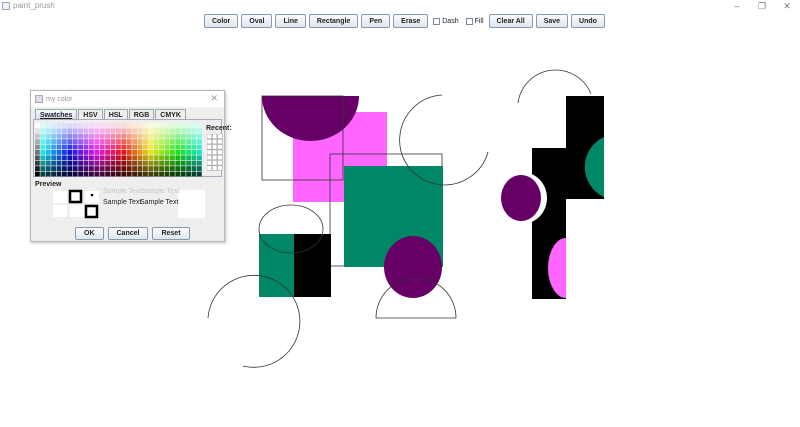 The width and height of the screenshot is (800, 427). What do you see at coordinates (221, 21) in the screenshot?
I see `color-button: Color` at bounding box center [221, 21].